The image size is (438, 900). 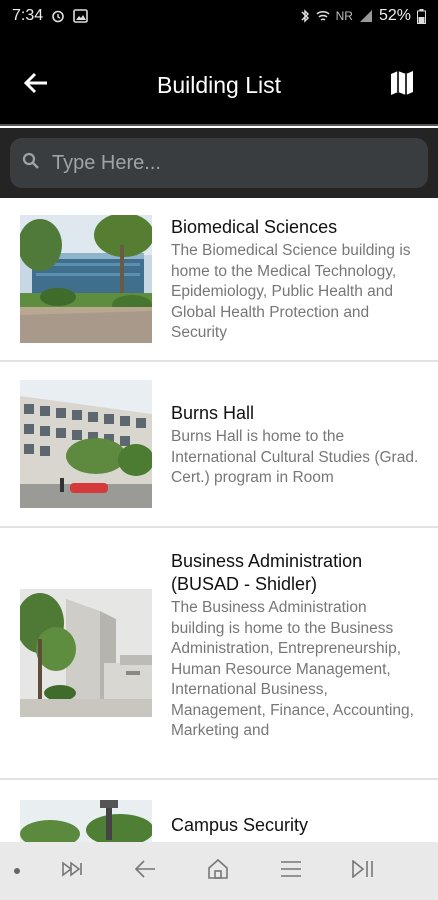 I want to click on back-arrow-icon, so click(x=145, y=871).